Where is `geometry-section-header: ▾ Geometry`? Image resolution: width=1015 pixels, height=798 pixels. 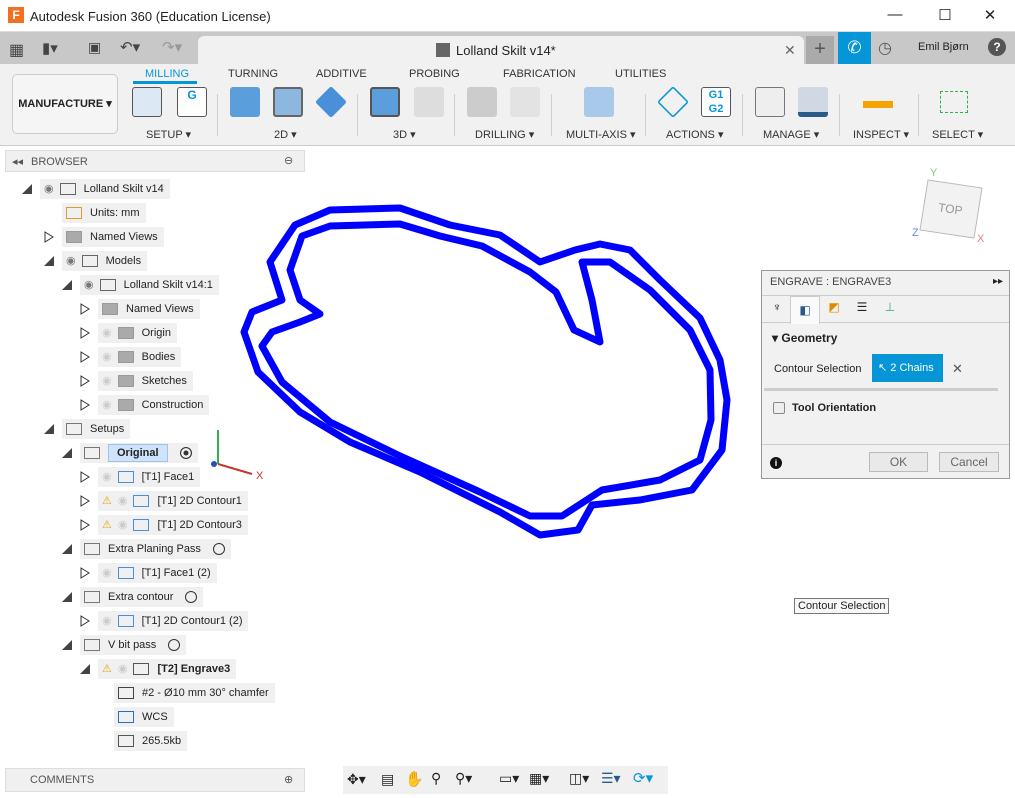 geometry-section-header: ▾ Geometry is located at coordinates (804, 338).